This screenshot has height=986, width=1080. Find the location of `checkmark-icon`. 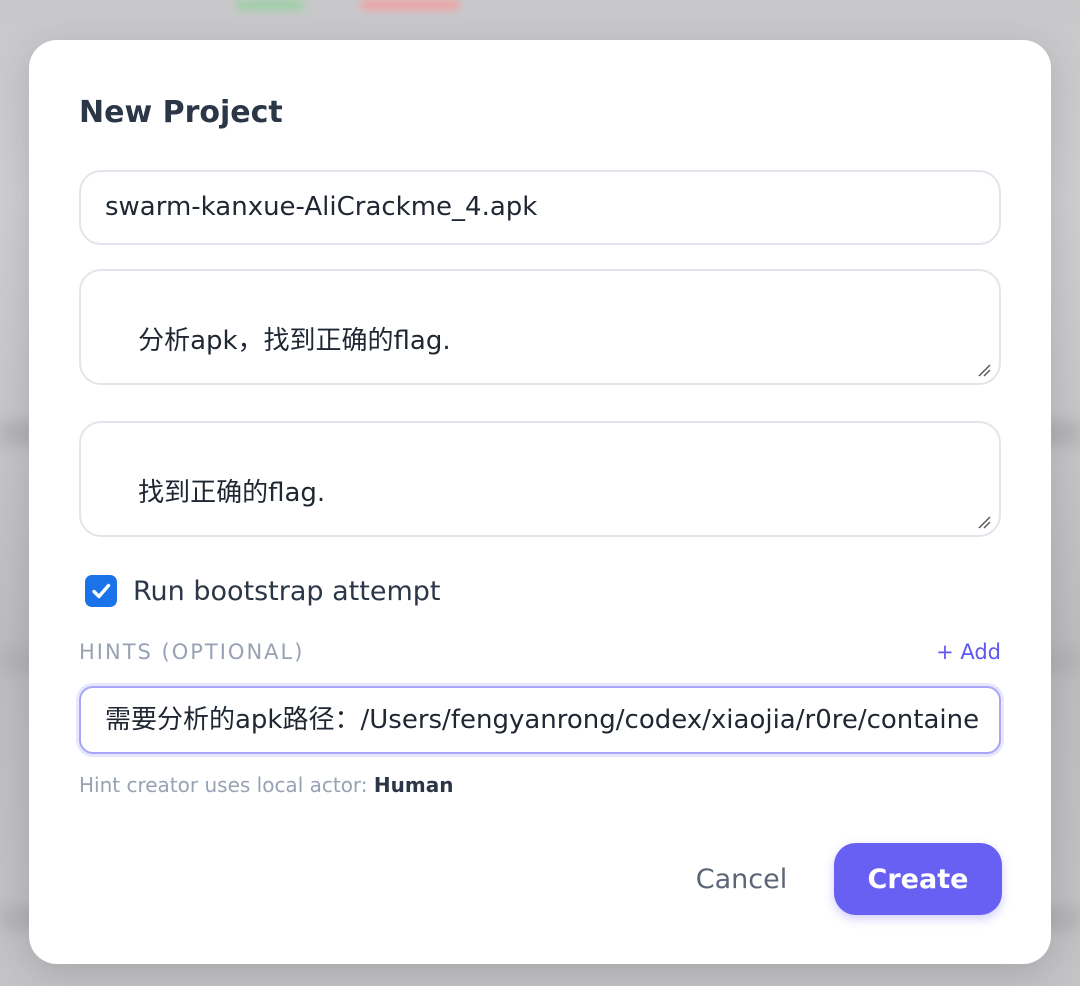

checkmark-icon is located at coordinates (101, 591).